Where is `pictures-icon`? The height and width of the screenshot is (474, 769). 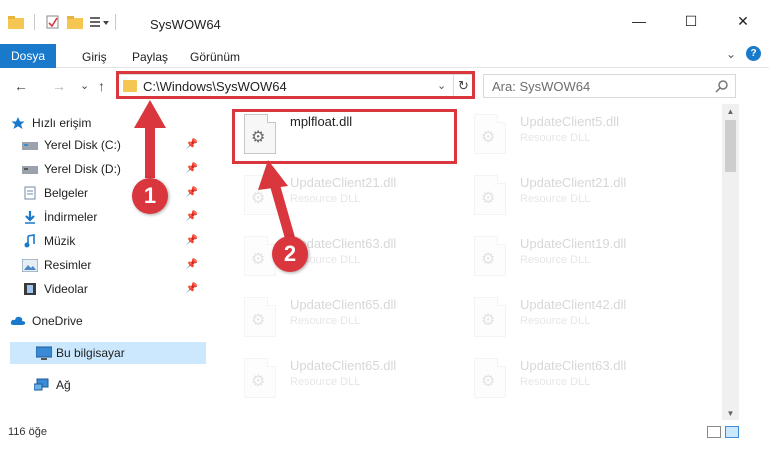
pictures-icon is located at coordinates (30, 265).